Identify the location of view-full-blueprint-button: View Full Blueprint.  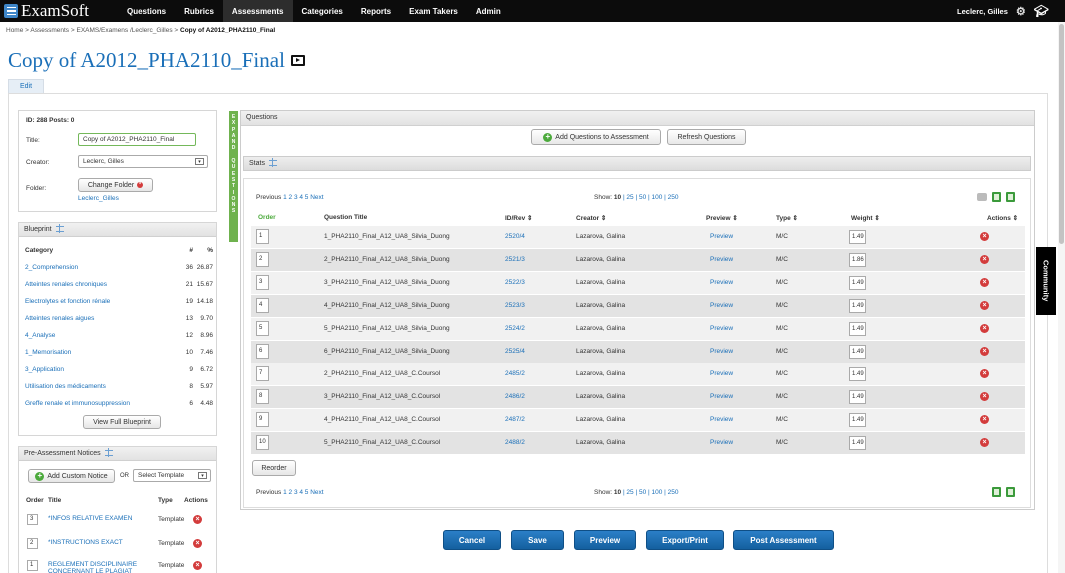
(122, 422).